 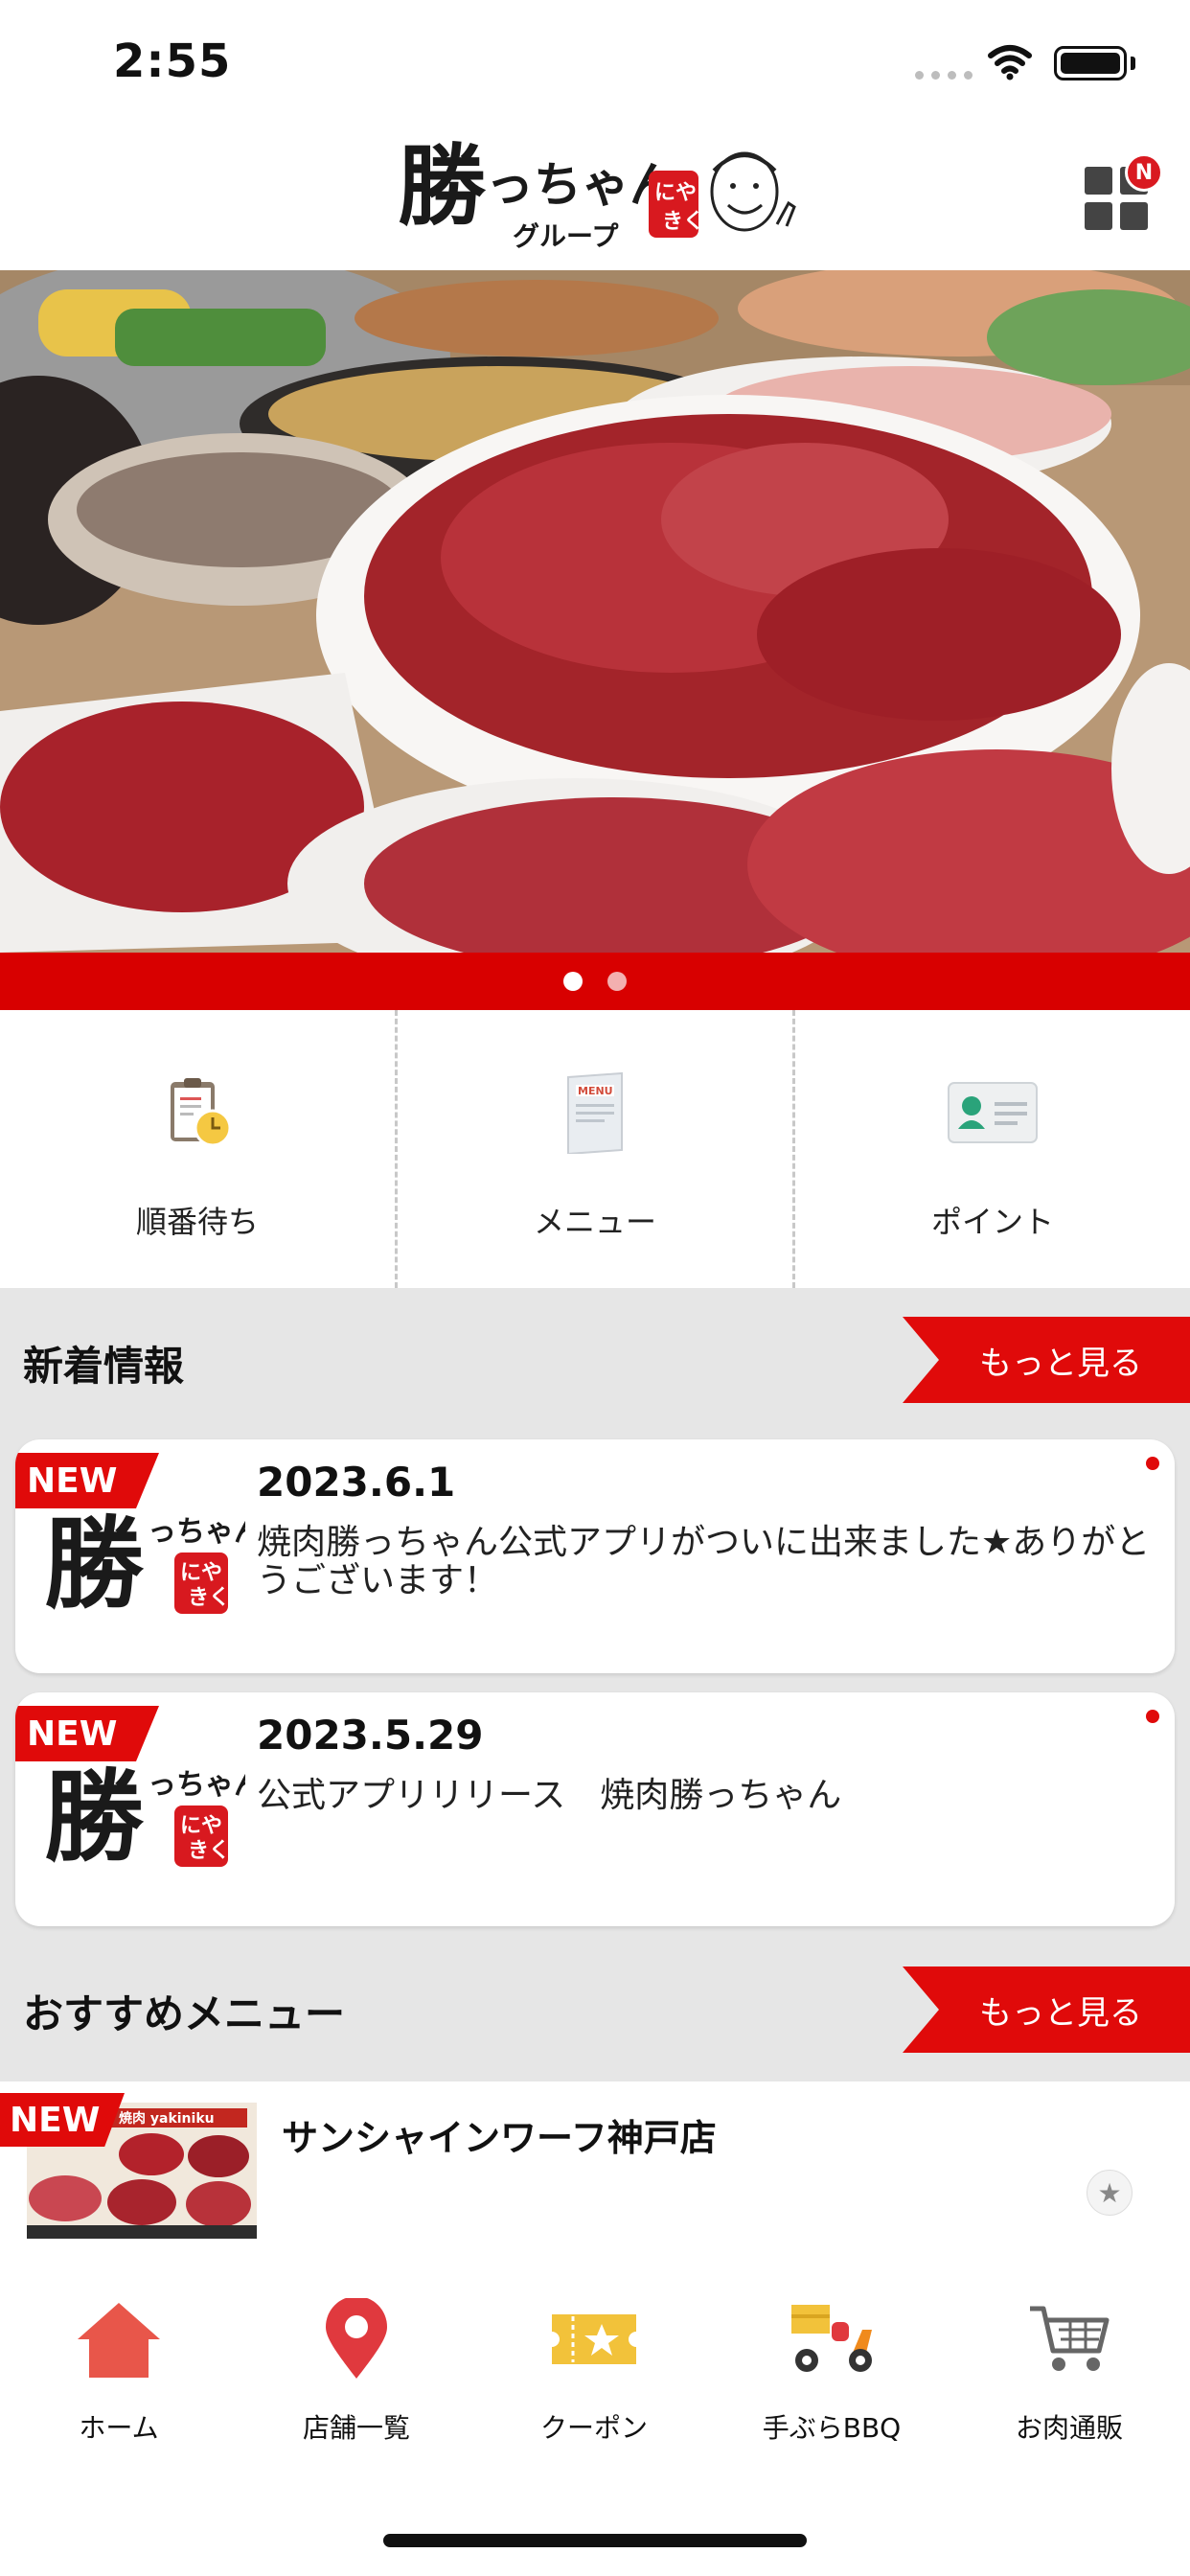 What do you see at coordinates (1046, 1360) in the screenshot?
I see `news-more-button: もっと見る` at bounding box center [1046, 1360].